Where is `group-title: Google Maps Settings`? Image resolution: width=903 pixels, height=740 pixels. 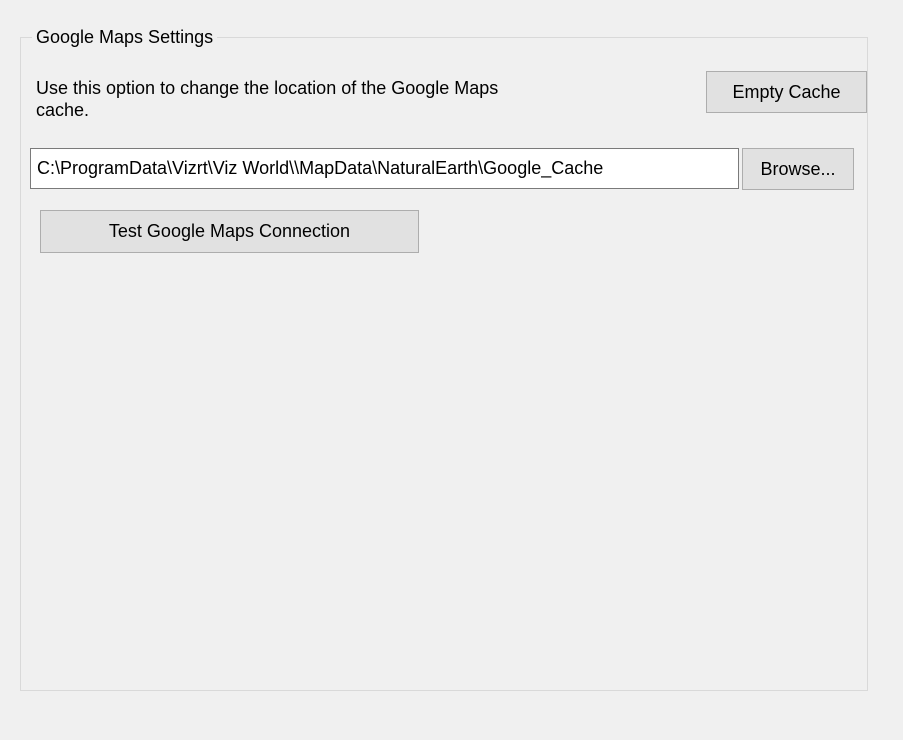 group-title: Google Maps Settings is located at coordinates (125, 37).